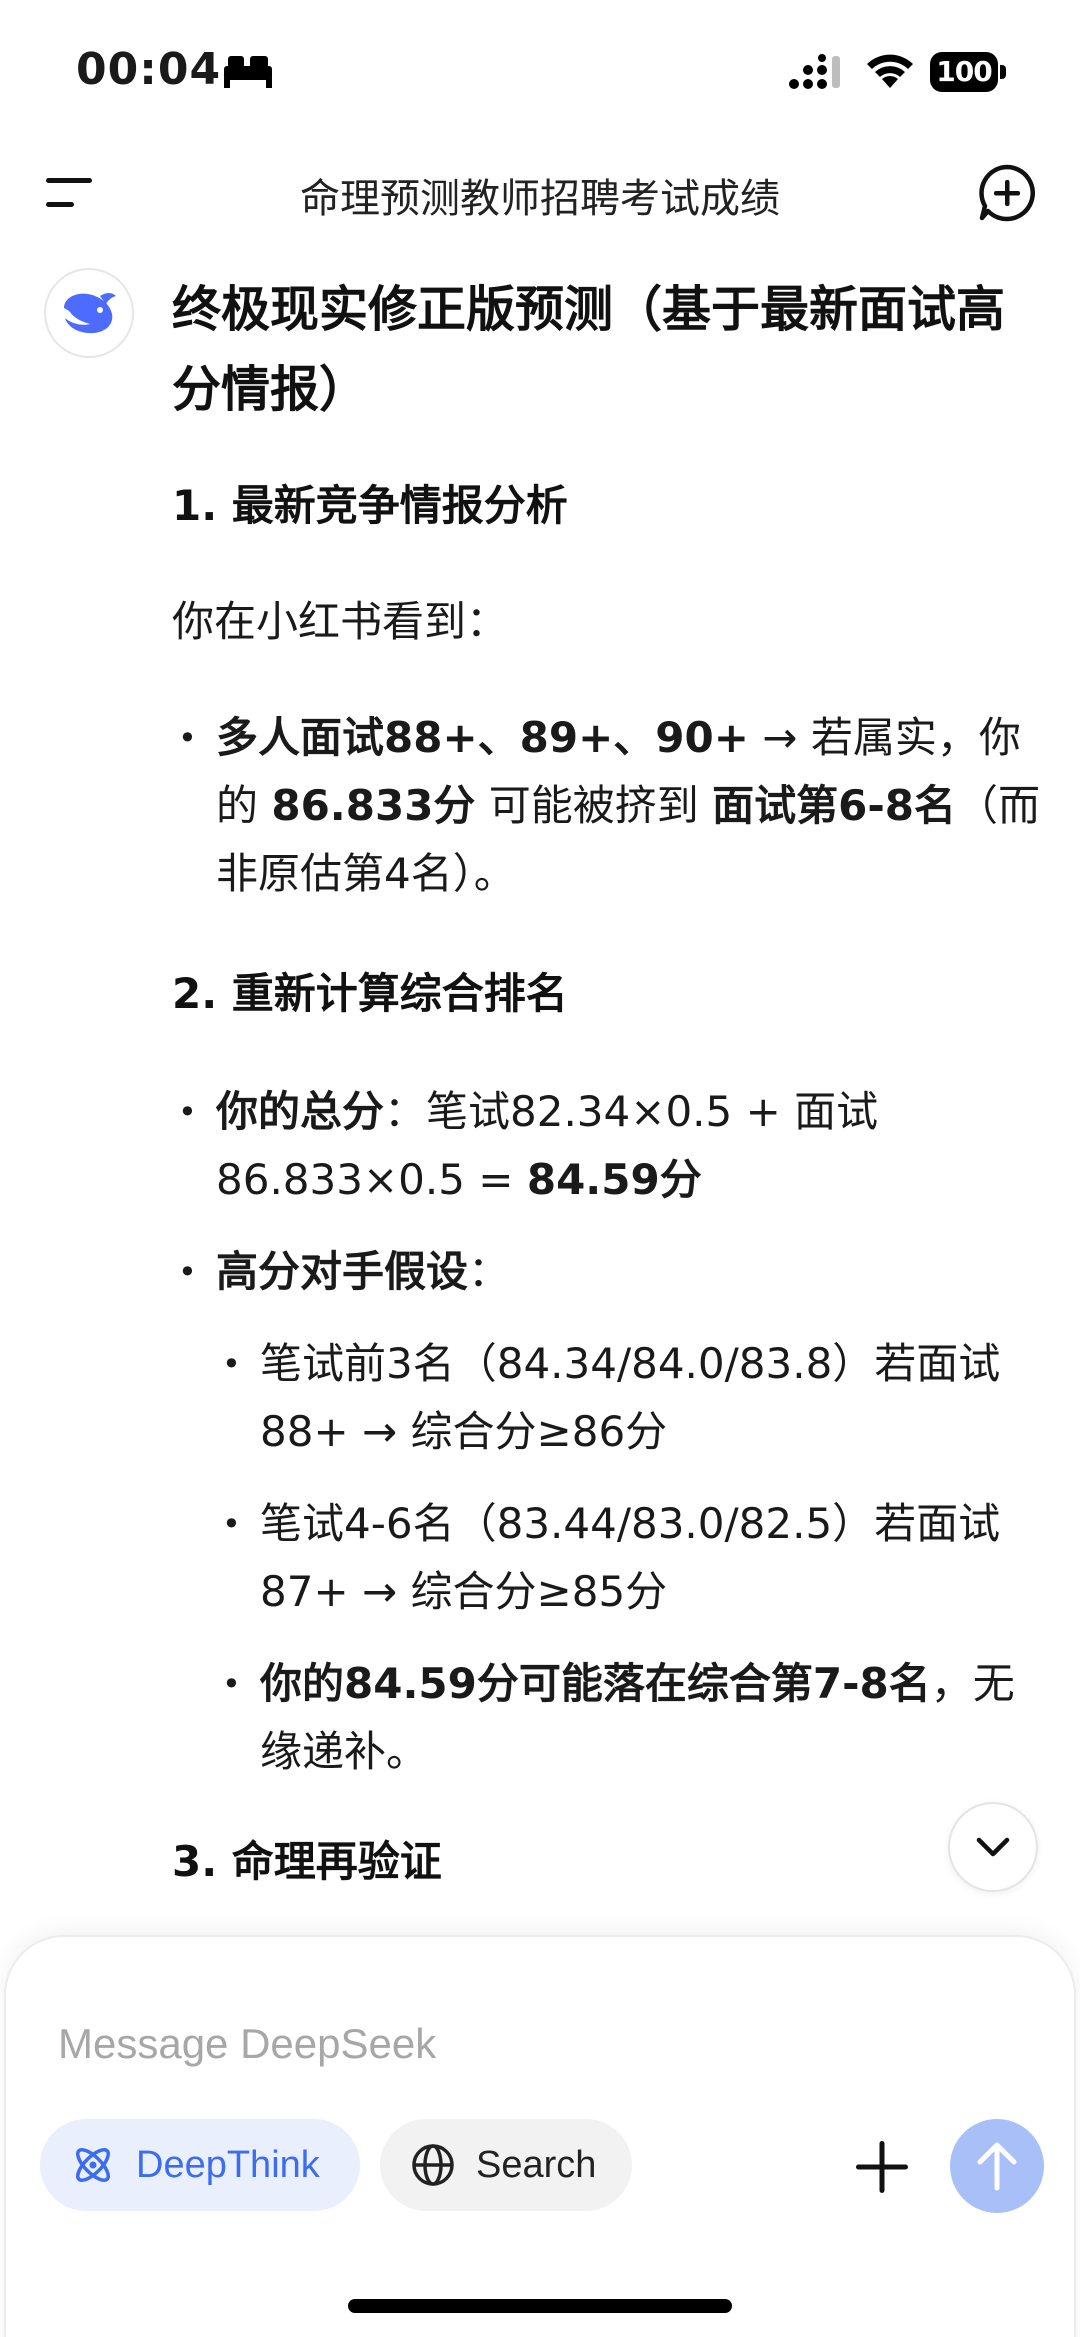 Image resolution: width=1080 pixels, height=2337 pixels. I want to click on globe-icon, so click(433, 2165).